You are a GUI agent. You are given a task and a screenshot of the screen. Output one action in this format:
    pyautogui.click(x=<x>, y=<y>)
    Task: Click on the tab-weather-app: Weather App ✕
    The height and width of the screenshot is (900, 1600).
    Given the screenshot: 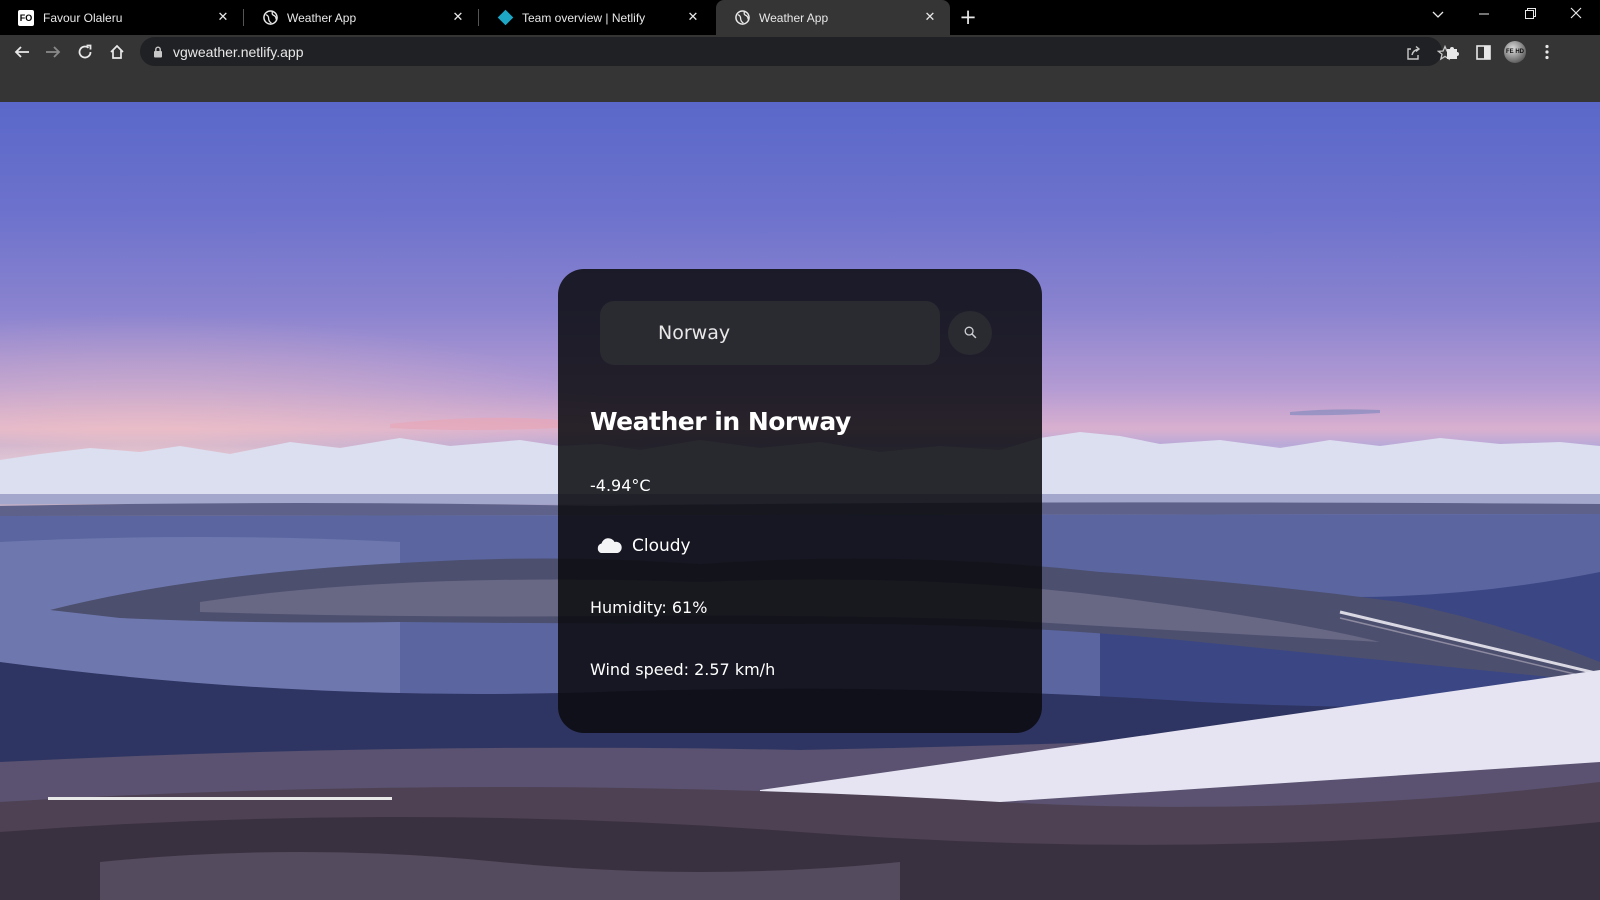 What is the action you would take?
    pyautogui.click(x=361, y=17)
    